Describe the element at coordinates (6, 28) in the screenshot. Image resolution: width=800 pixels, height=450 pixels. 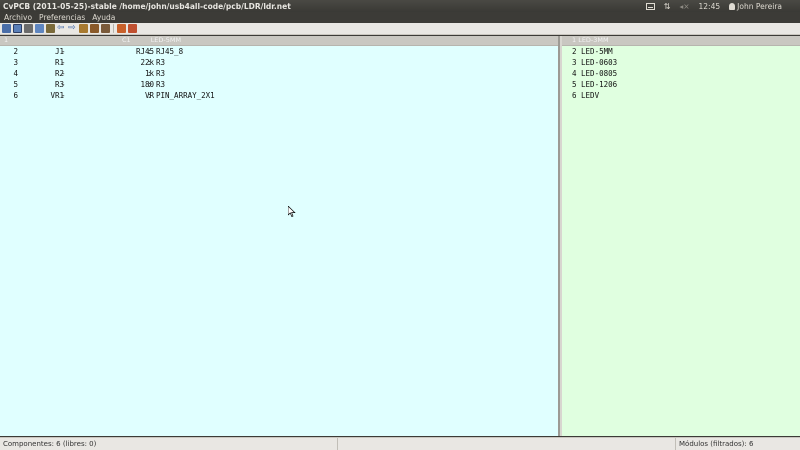
I see `open-netlist-icon` at that location.